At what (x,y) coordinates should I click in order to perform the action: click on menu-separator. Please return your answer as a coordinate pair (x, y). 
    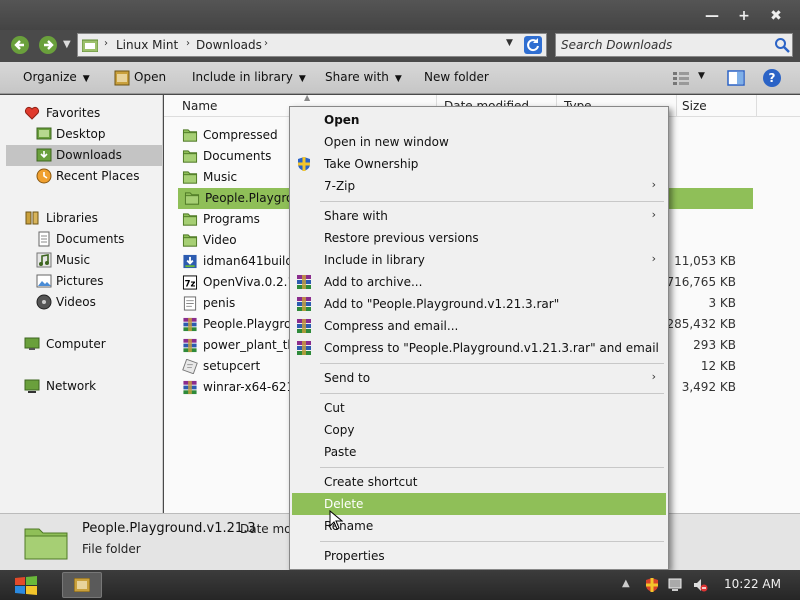
    Looking at the image, I should click on (492, 201).